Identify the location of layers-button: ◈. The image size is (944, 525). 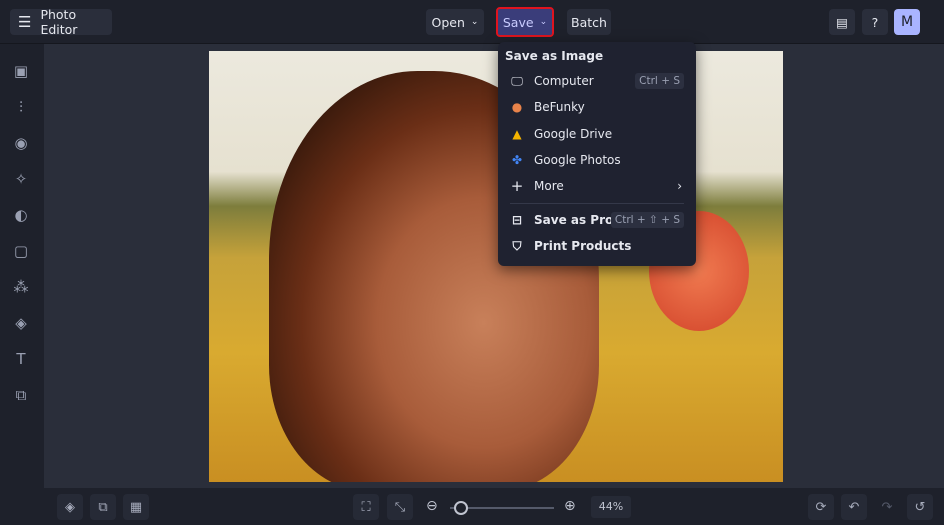
(70, 507).